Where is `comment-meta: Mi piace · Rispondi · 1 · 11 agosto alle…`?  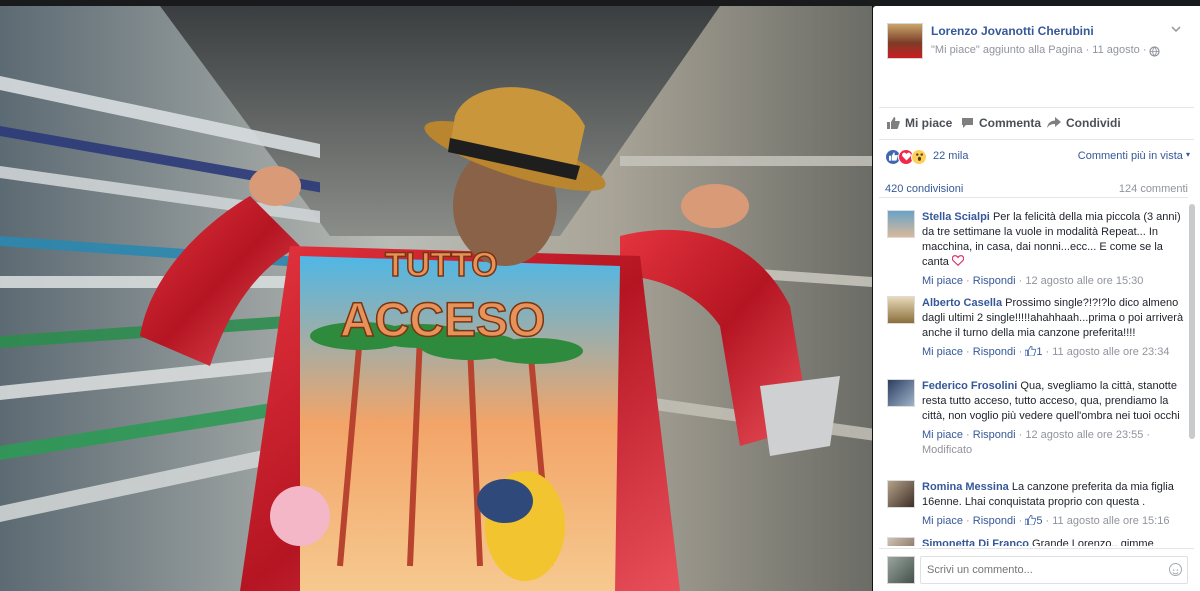
comment-meta: Mi piace · Rispondi · 1 · 11 agosto alle… is located at coordinates (1046, 351).